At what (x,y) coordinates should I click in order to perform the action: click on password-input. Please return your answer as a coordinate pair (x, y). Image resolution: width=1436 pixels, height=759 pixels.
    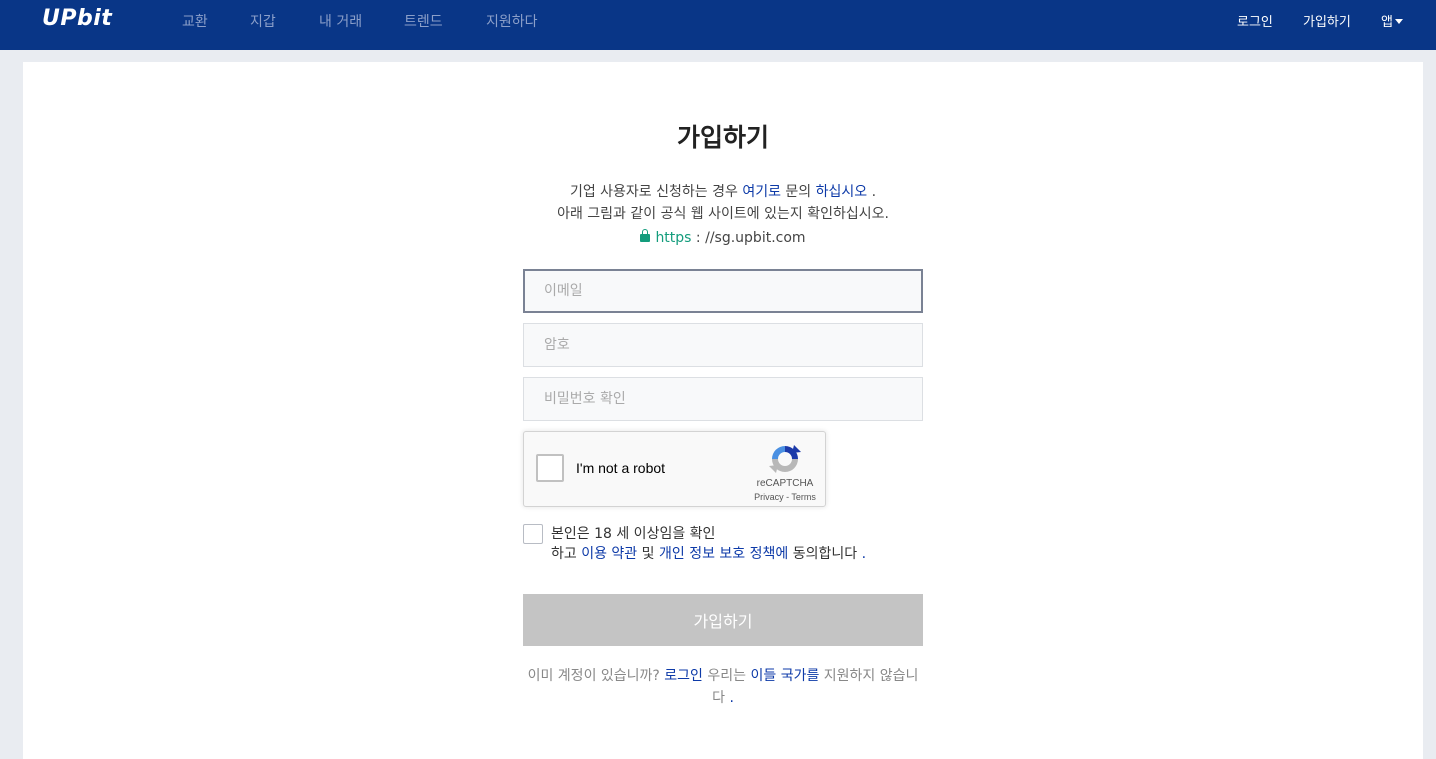
    Looking at the image, I should click on (723, 345).